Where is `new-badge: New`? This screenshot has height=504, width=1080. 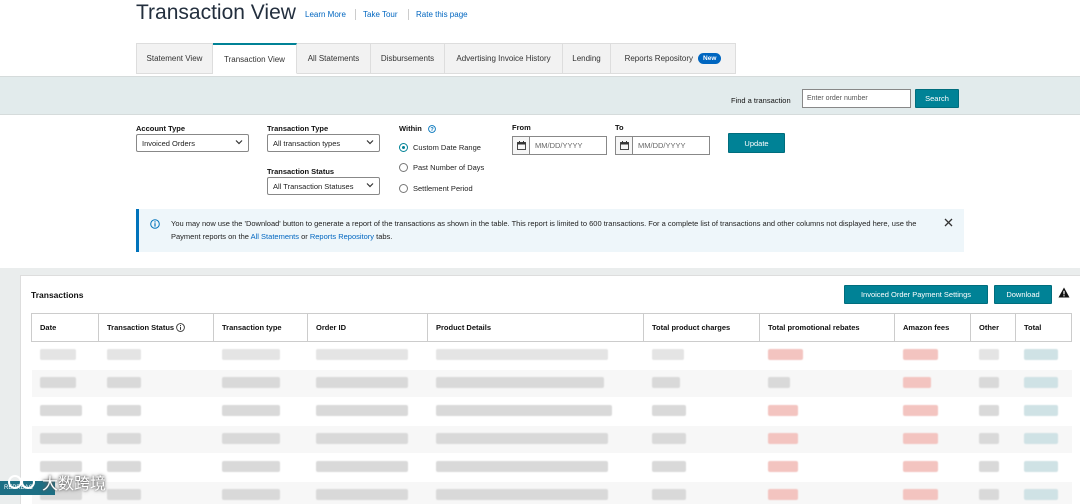
new-badge: New is located at coordinates (710, 58).